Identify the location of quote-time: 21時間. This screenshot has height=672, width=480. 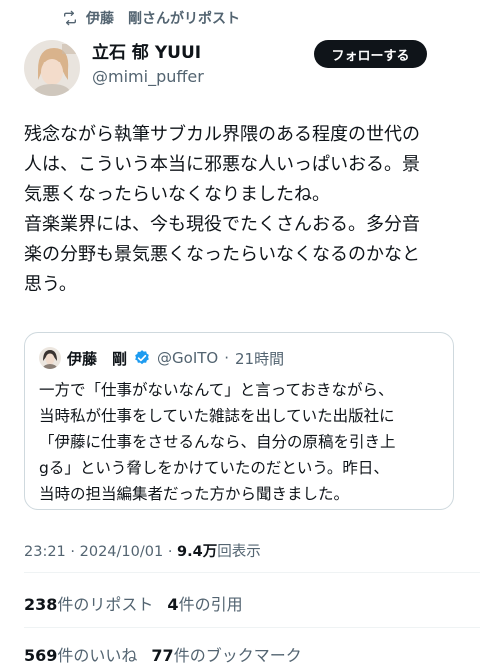
(260, 358).